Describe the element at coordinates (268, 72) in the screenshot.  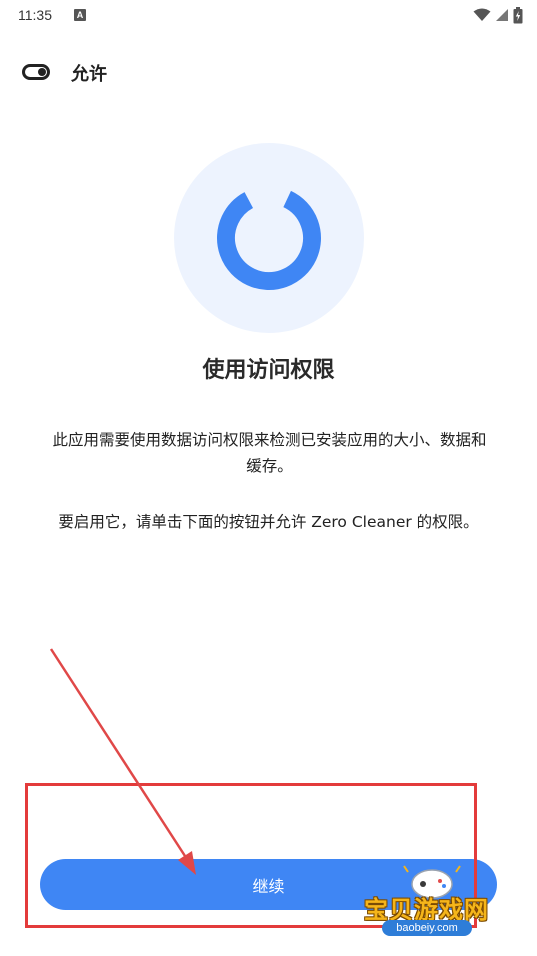
I see `toolbar: 允许` at that location.